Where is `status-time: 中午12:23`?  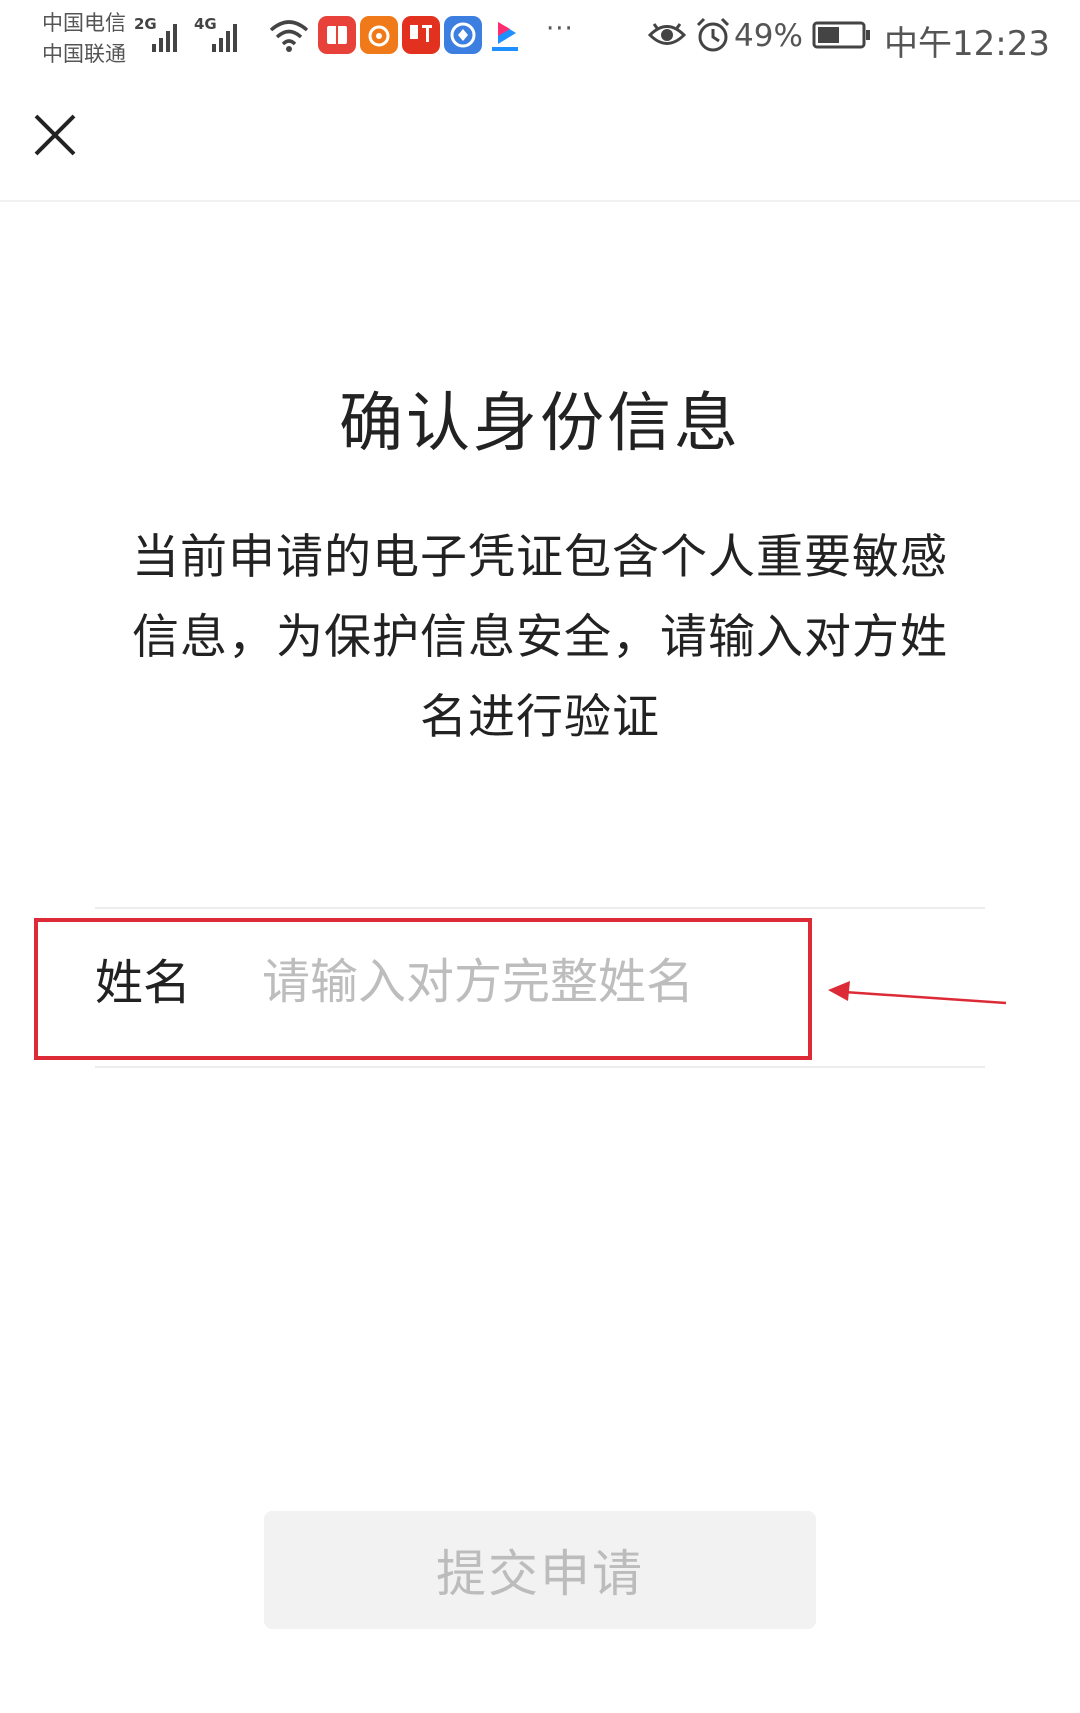 status-time: 中午12:23 is located at coordinates (967, 44).